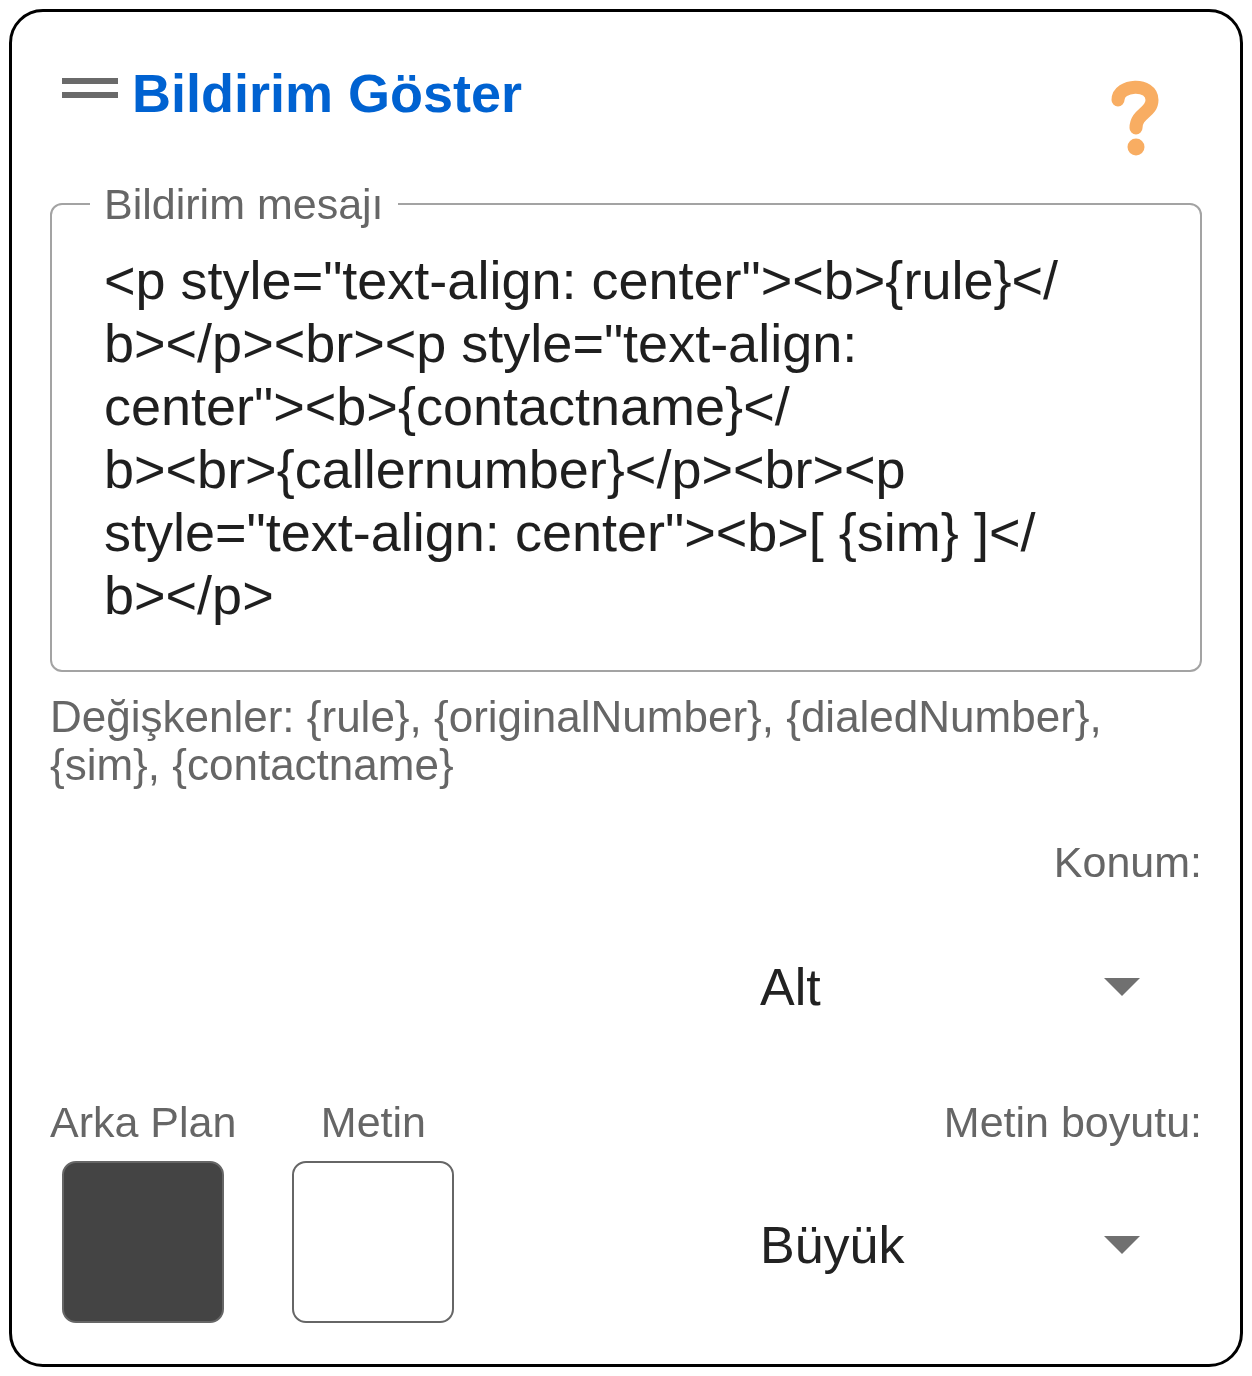  What do you see at coordinates (940, 1245) in the screenshot?
I see `text-size-dropdown: Büyük` at bounding box center [940, 1245].